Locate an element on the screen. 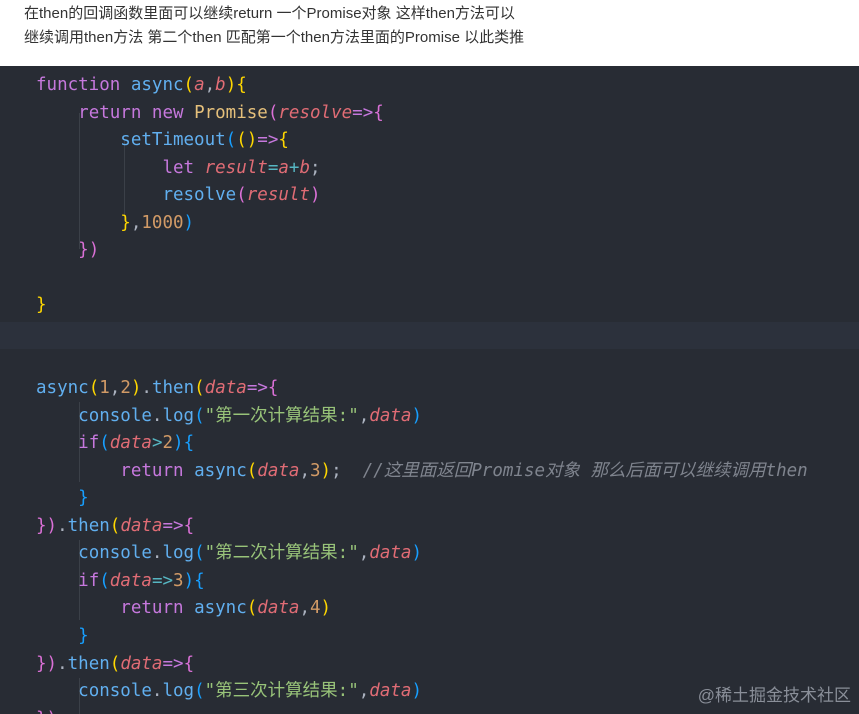 This screenshot has height=714, width=859. code-line: function async(a,b){ is located at coordinates (141, 85).